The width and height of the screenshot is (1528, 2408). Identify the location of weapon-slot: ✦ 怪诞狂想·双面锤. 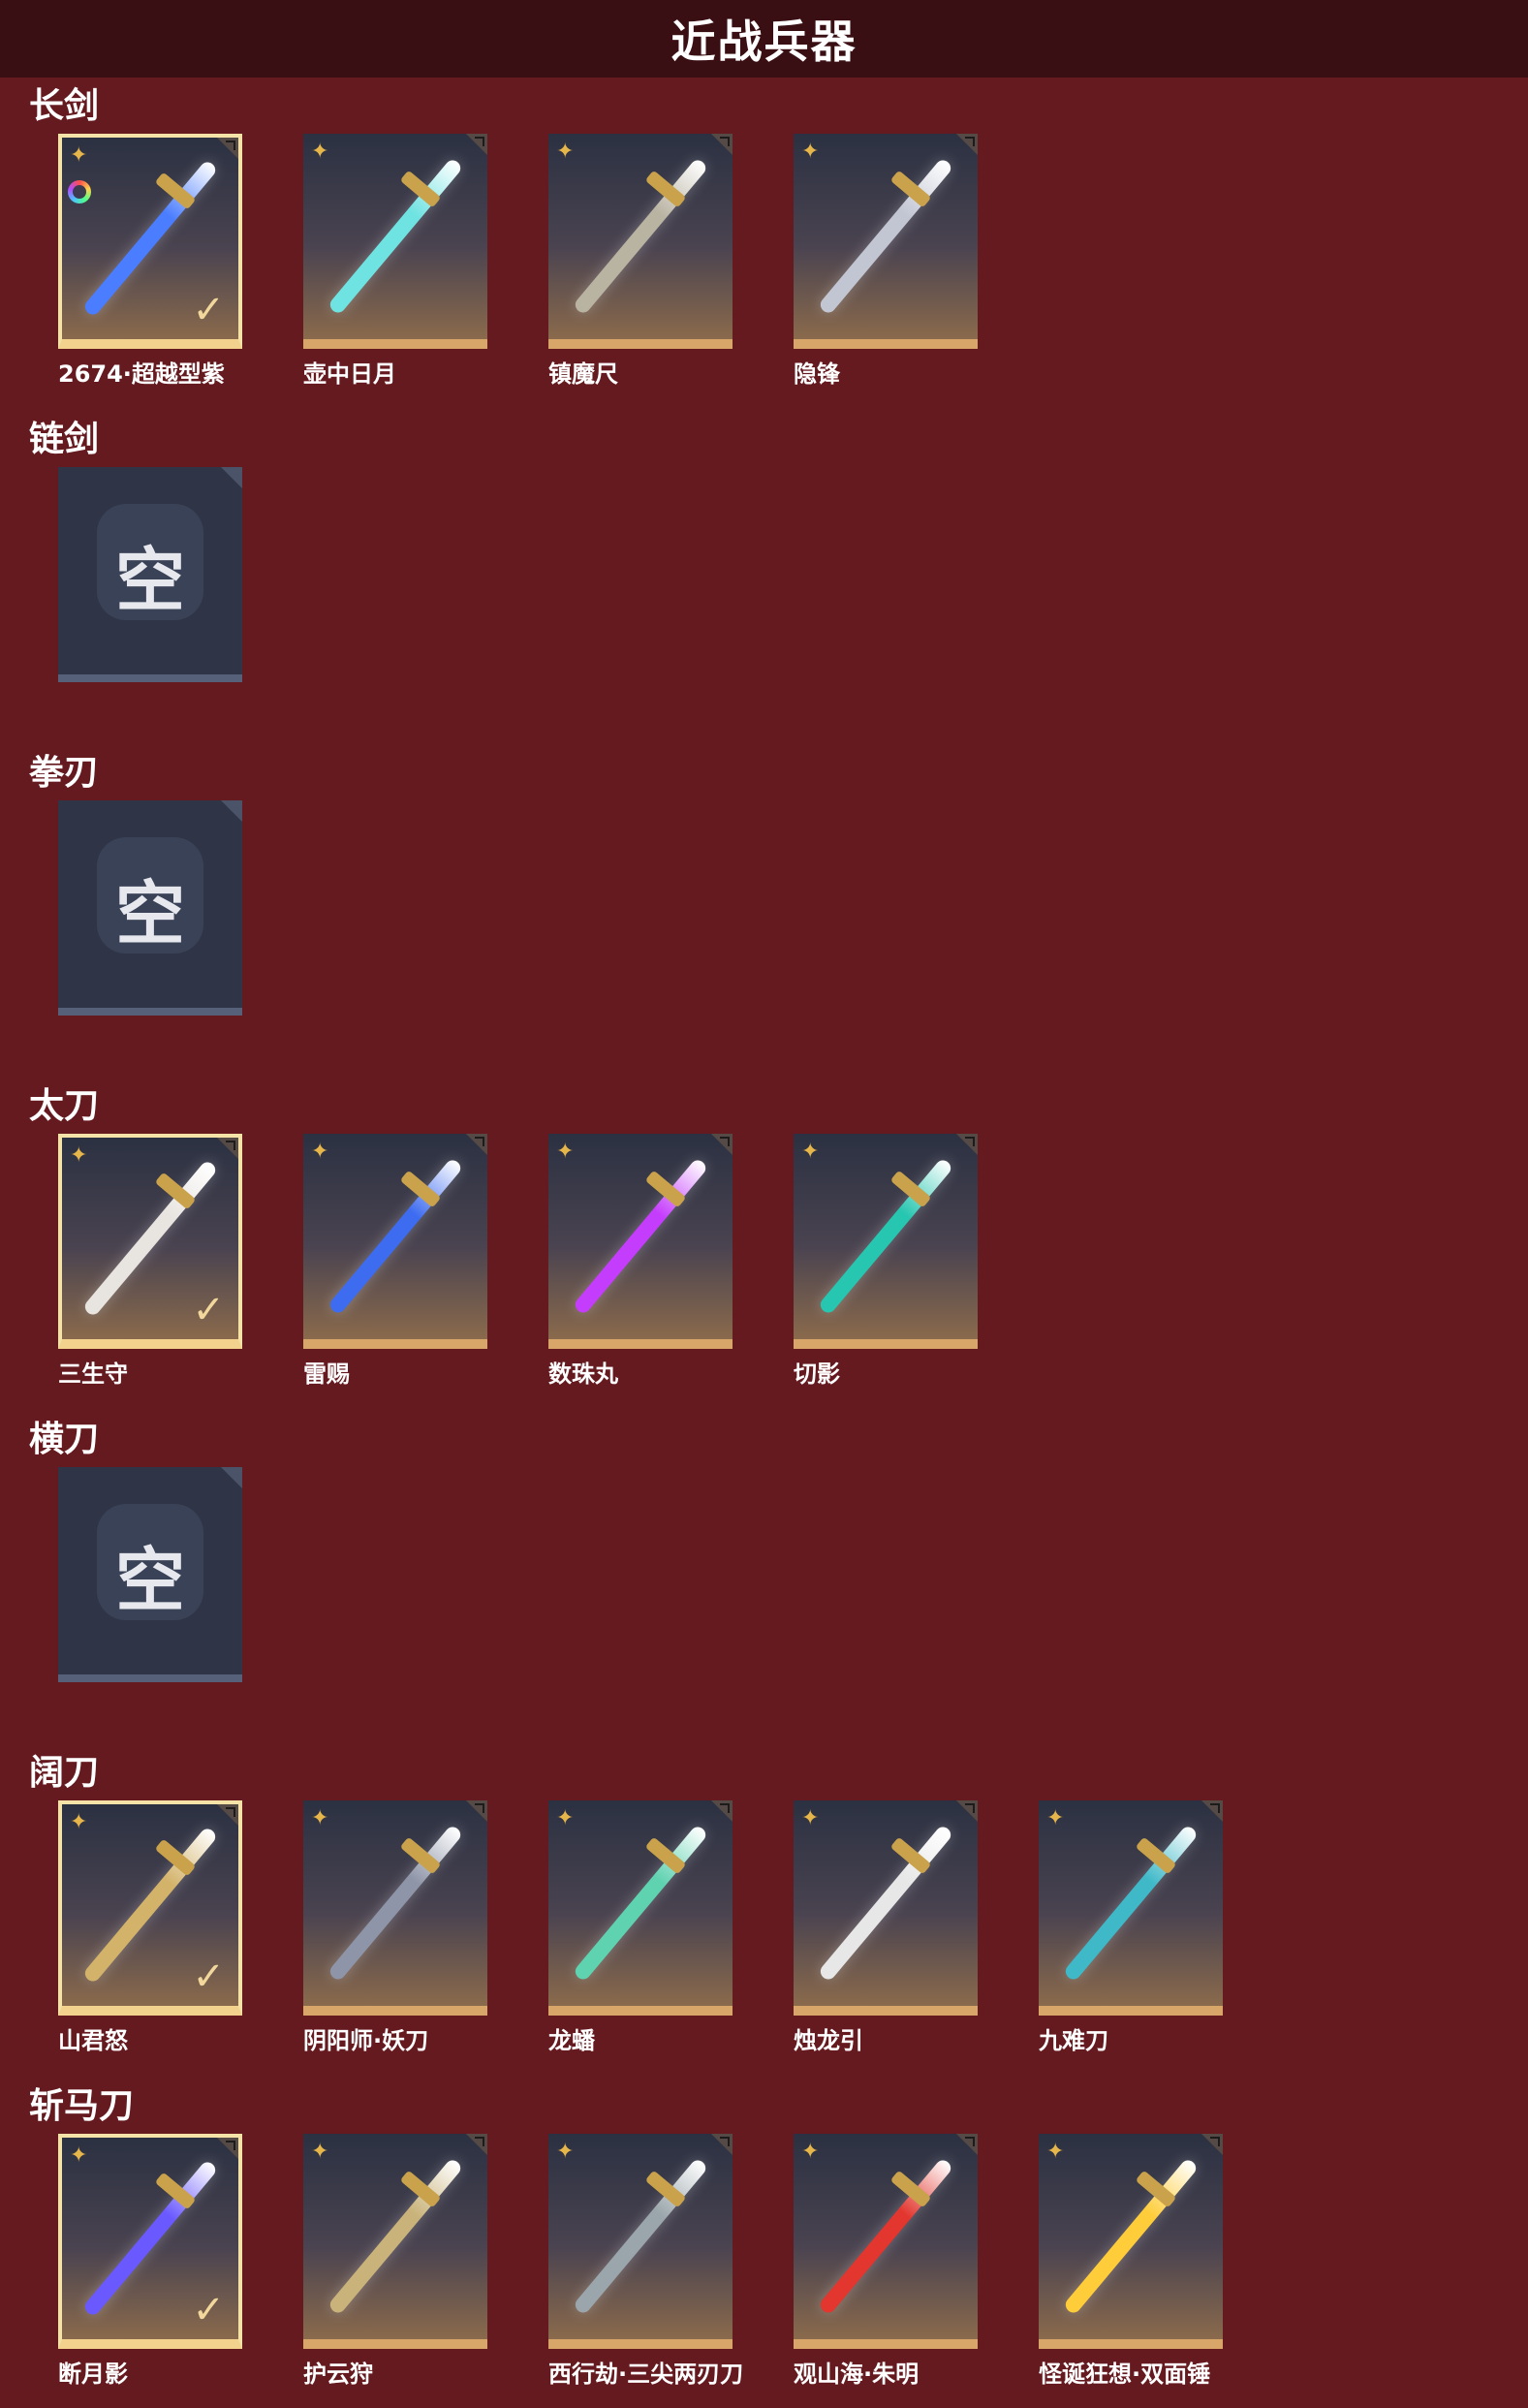
(1131, 2261).